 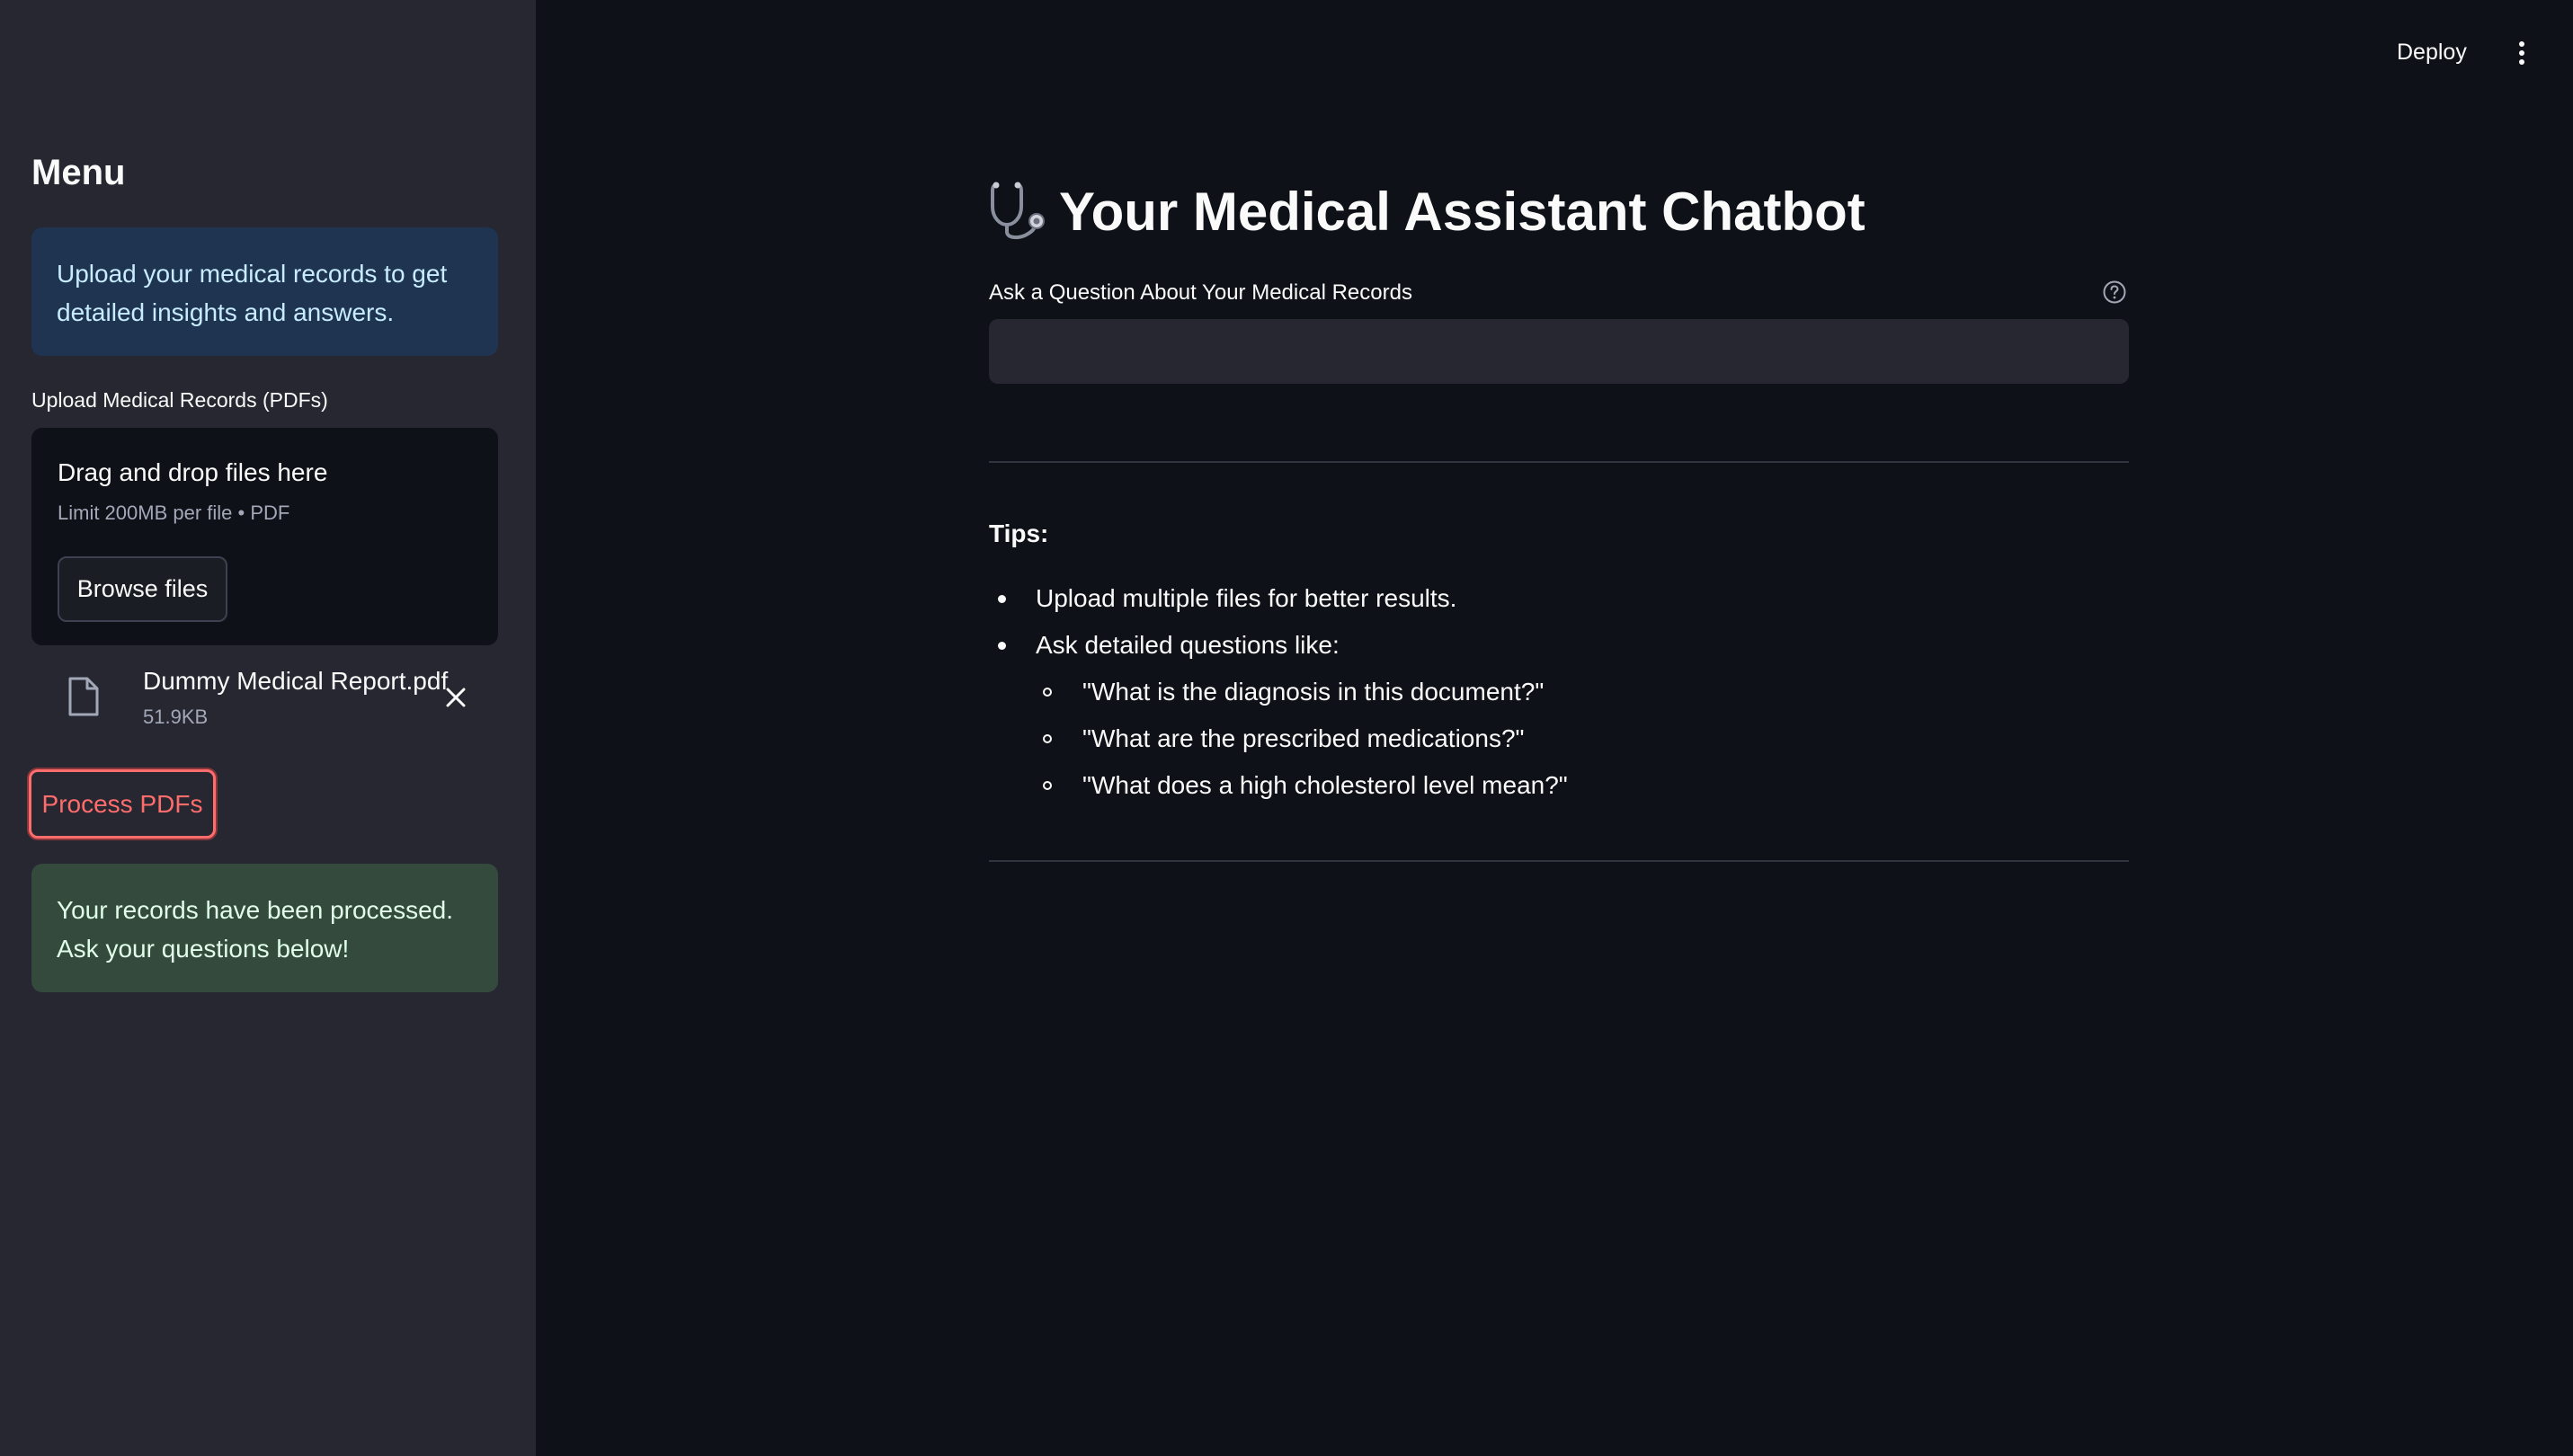 What do you see at coordinates (1279, 739) in the screenshot?
I see `example-question-item: "What are the prescribed medications?"` at bounding box center [1279, 739].